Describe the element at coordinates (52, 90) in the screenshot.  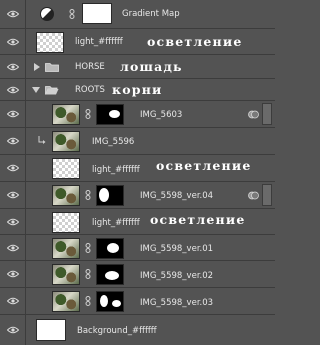
I see `folder-open-icon` at that location.